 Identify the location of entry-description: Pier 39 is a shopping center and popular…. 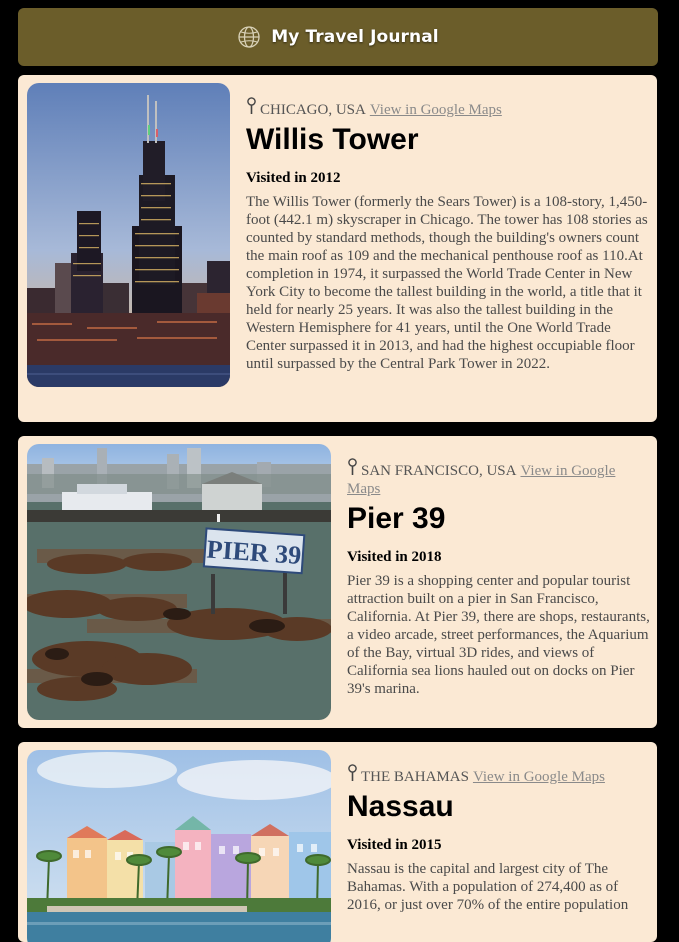
(498, 635).